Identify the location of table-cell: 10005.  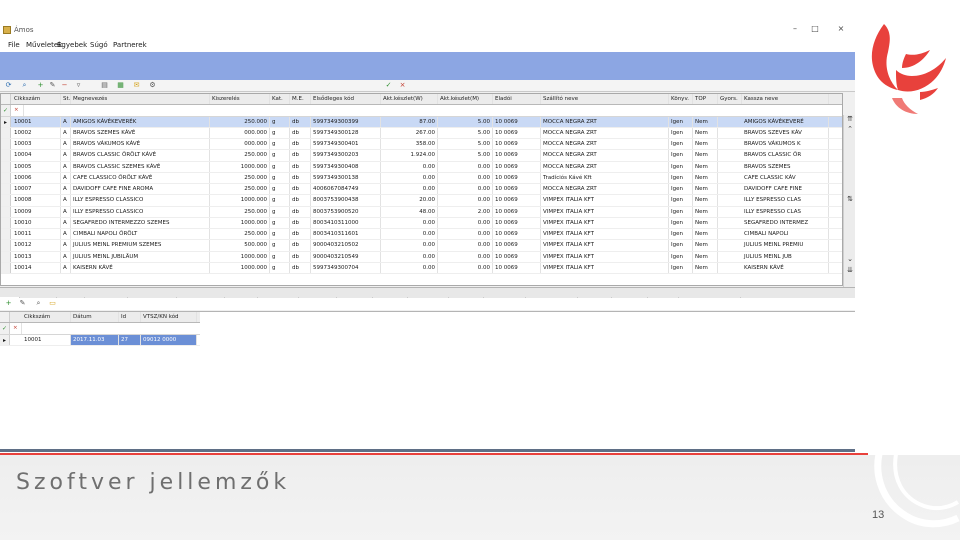
(36, 166).